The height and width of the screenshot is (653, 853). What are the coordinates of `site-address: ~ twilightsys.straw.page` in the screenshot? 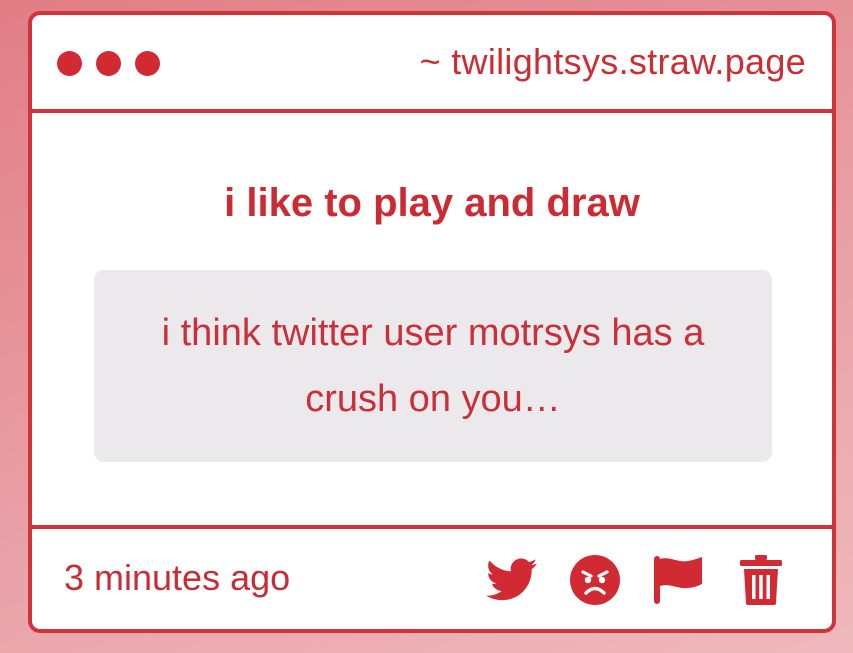 It's located at (612, 61).